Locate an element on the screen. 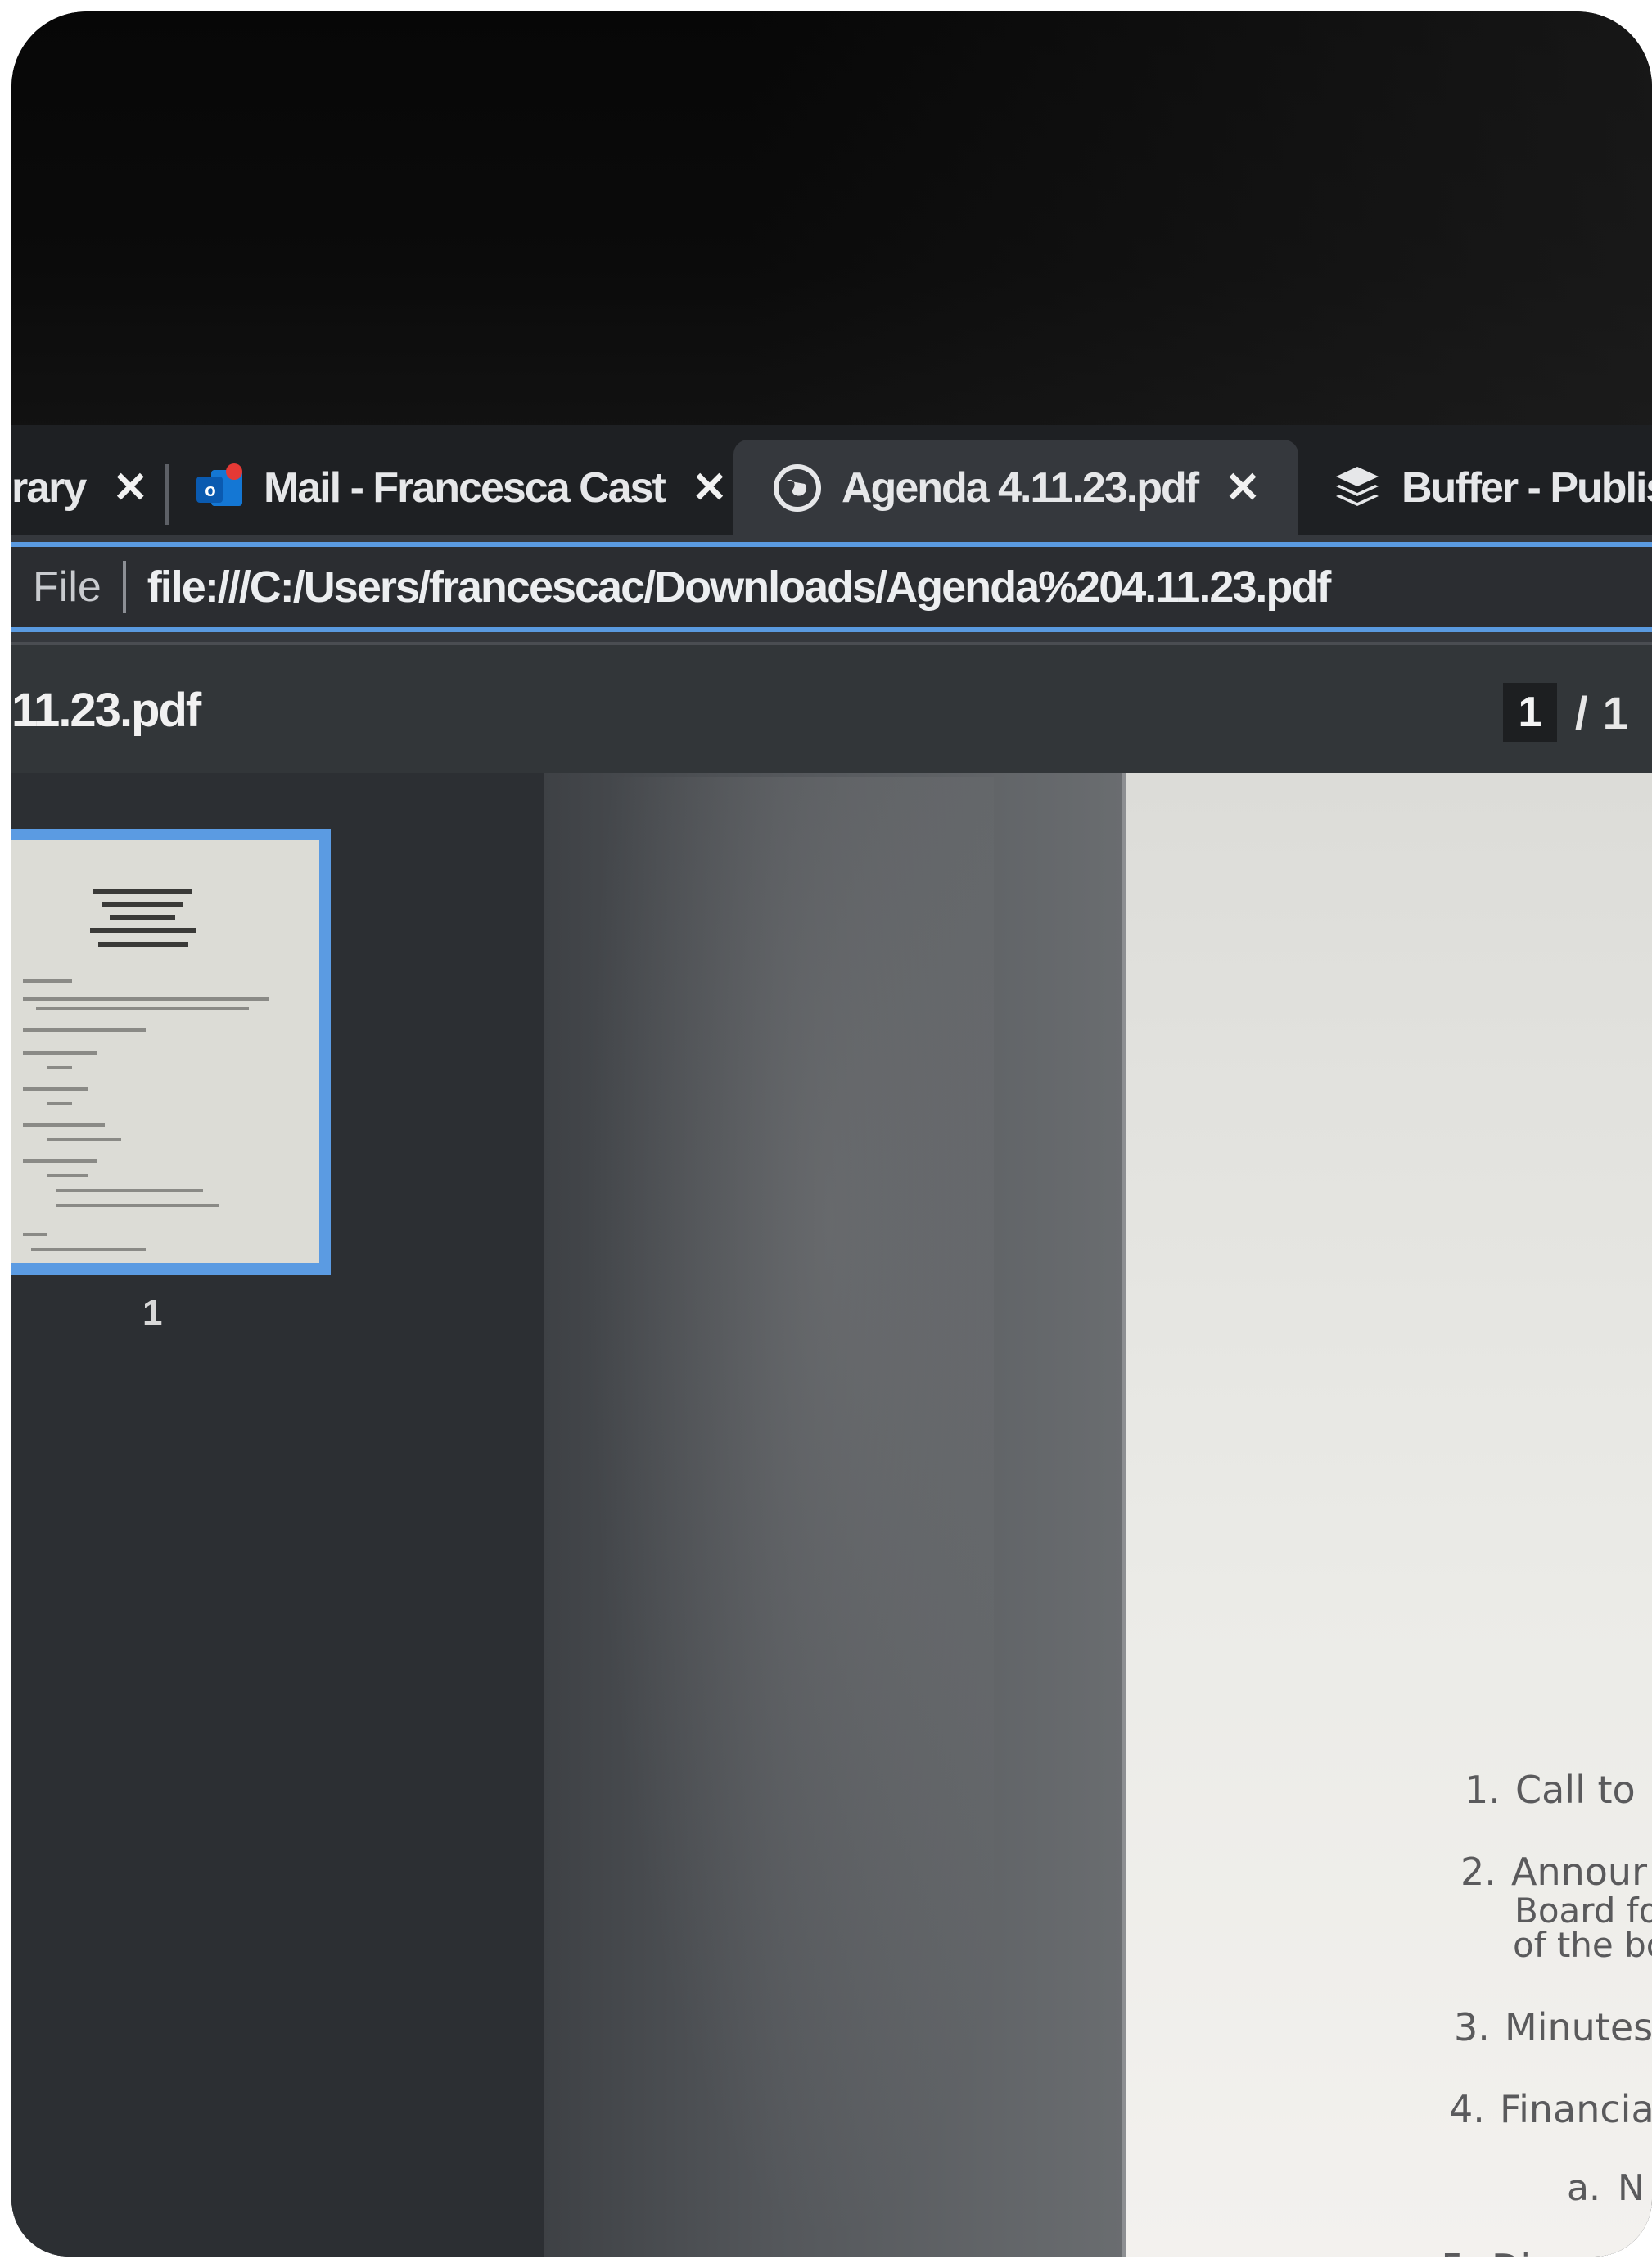 Image resolution: width=1652 pixels, height=2268 pixels. tab-mail: o Mail - Francesca Cast ✕ is located at coordinates (462, 487).